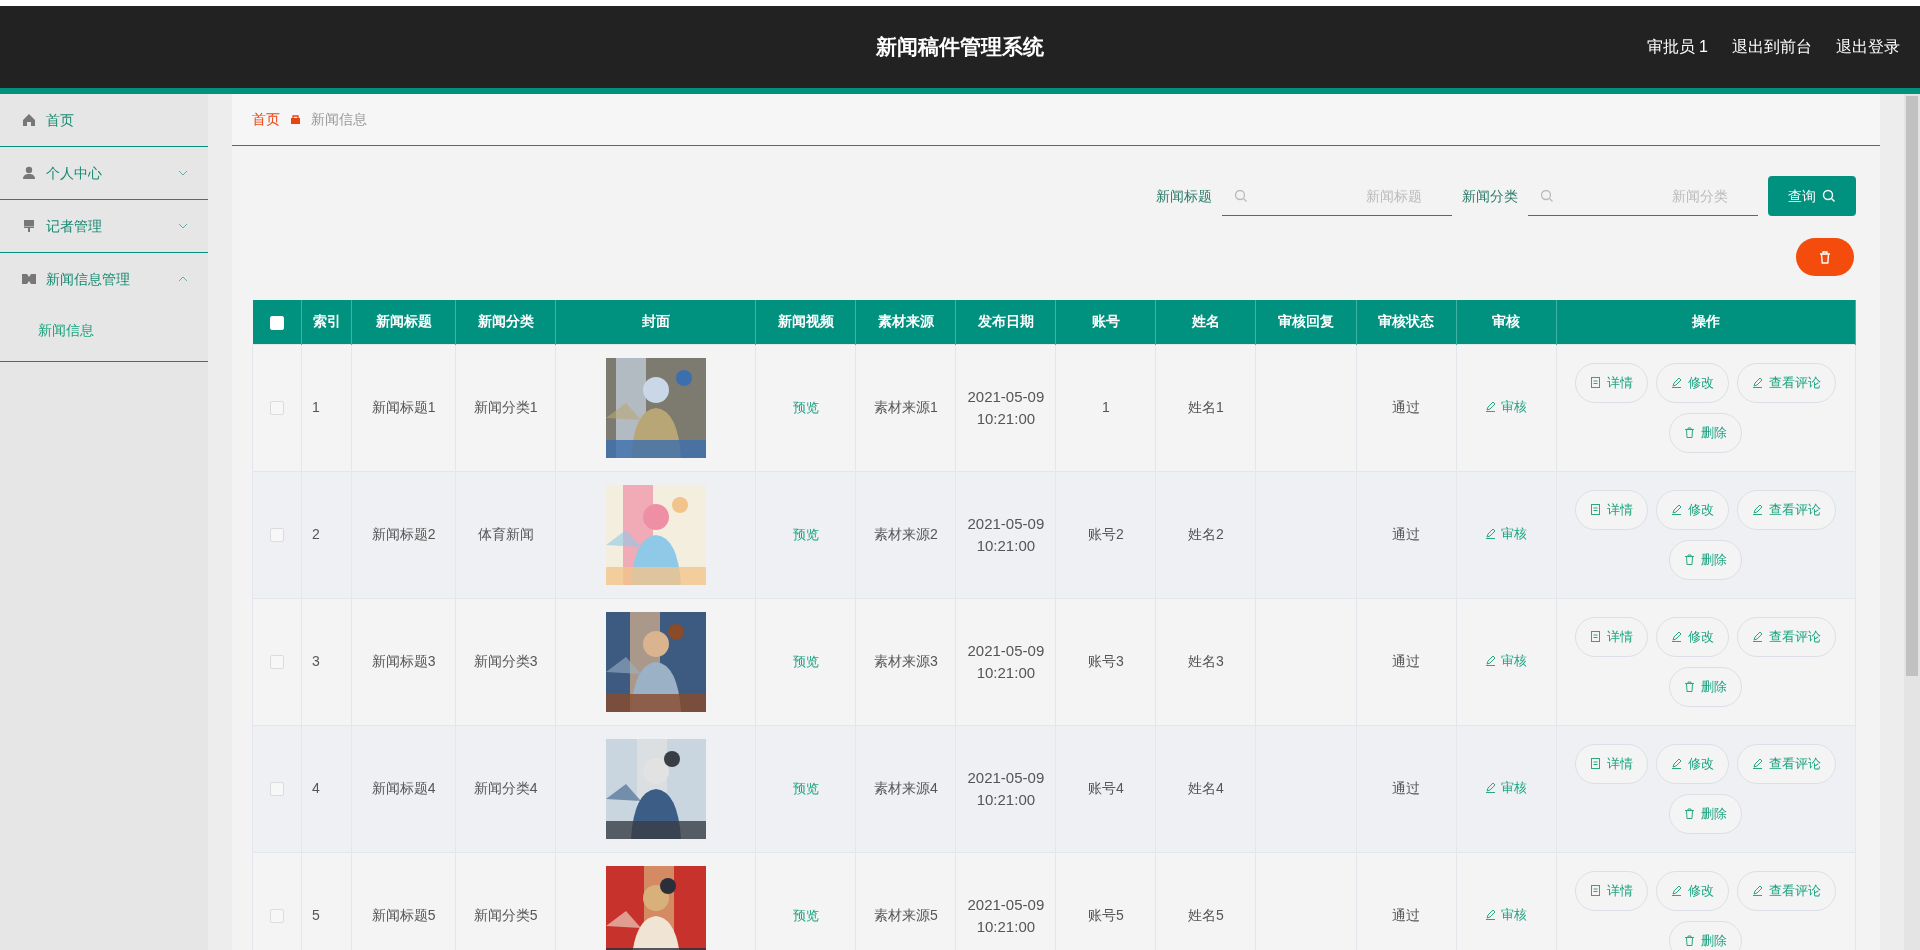 The width and height of the screenshot is (1920, 950). What do you see at coordinates (1868, 47) in the screenshot?
I see `header-link: 退出登录` at bounding box center [1868, 47].